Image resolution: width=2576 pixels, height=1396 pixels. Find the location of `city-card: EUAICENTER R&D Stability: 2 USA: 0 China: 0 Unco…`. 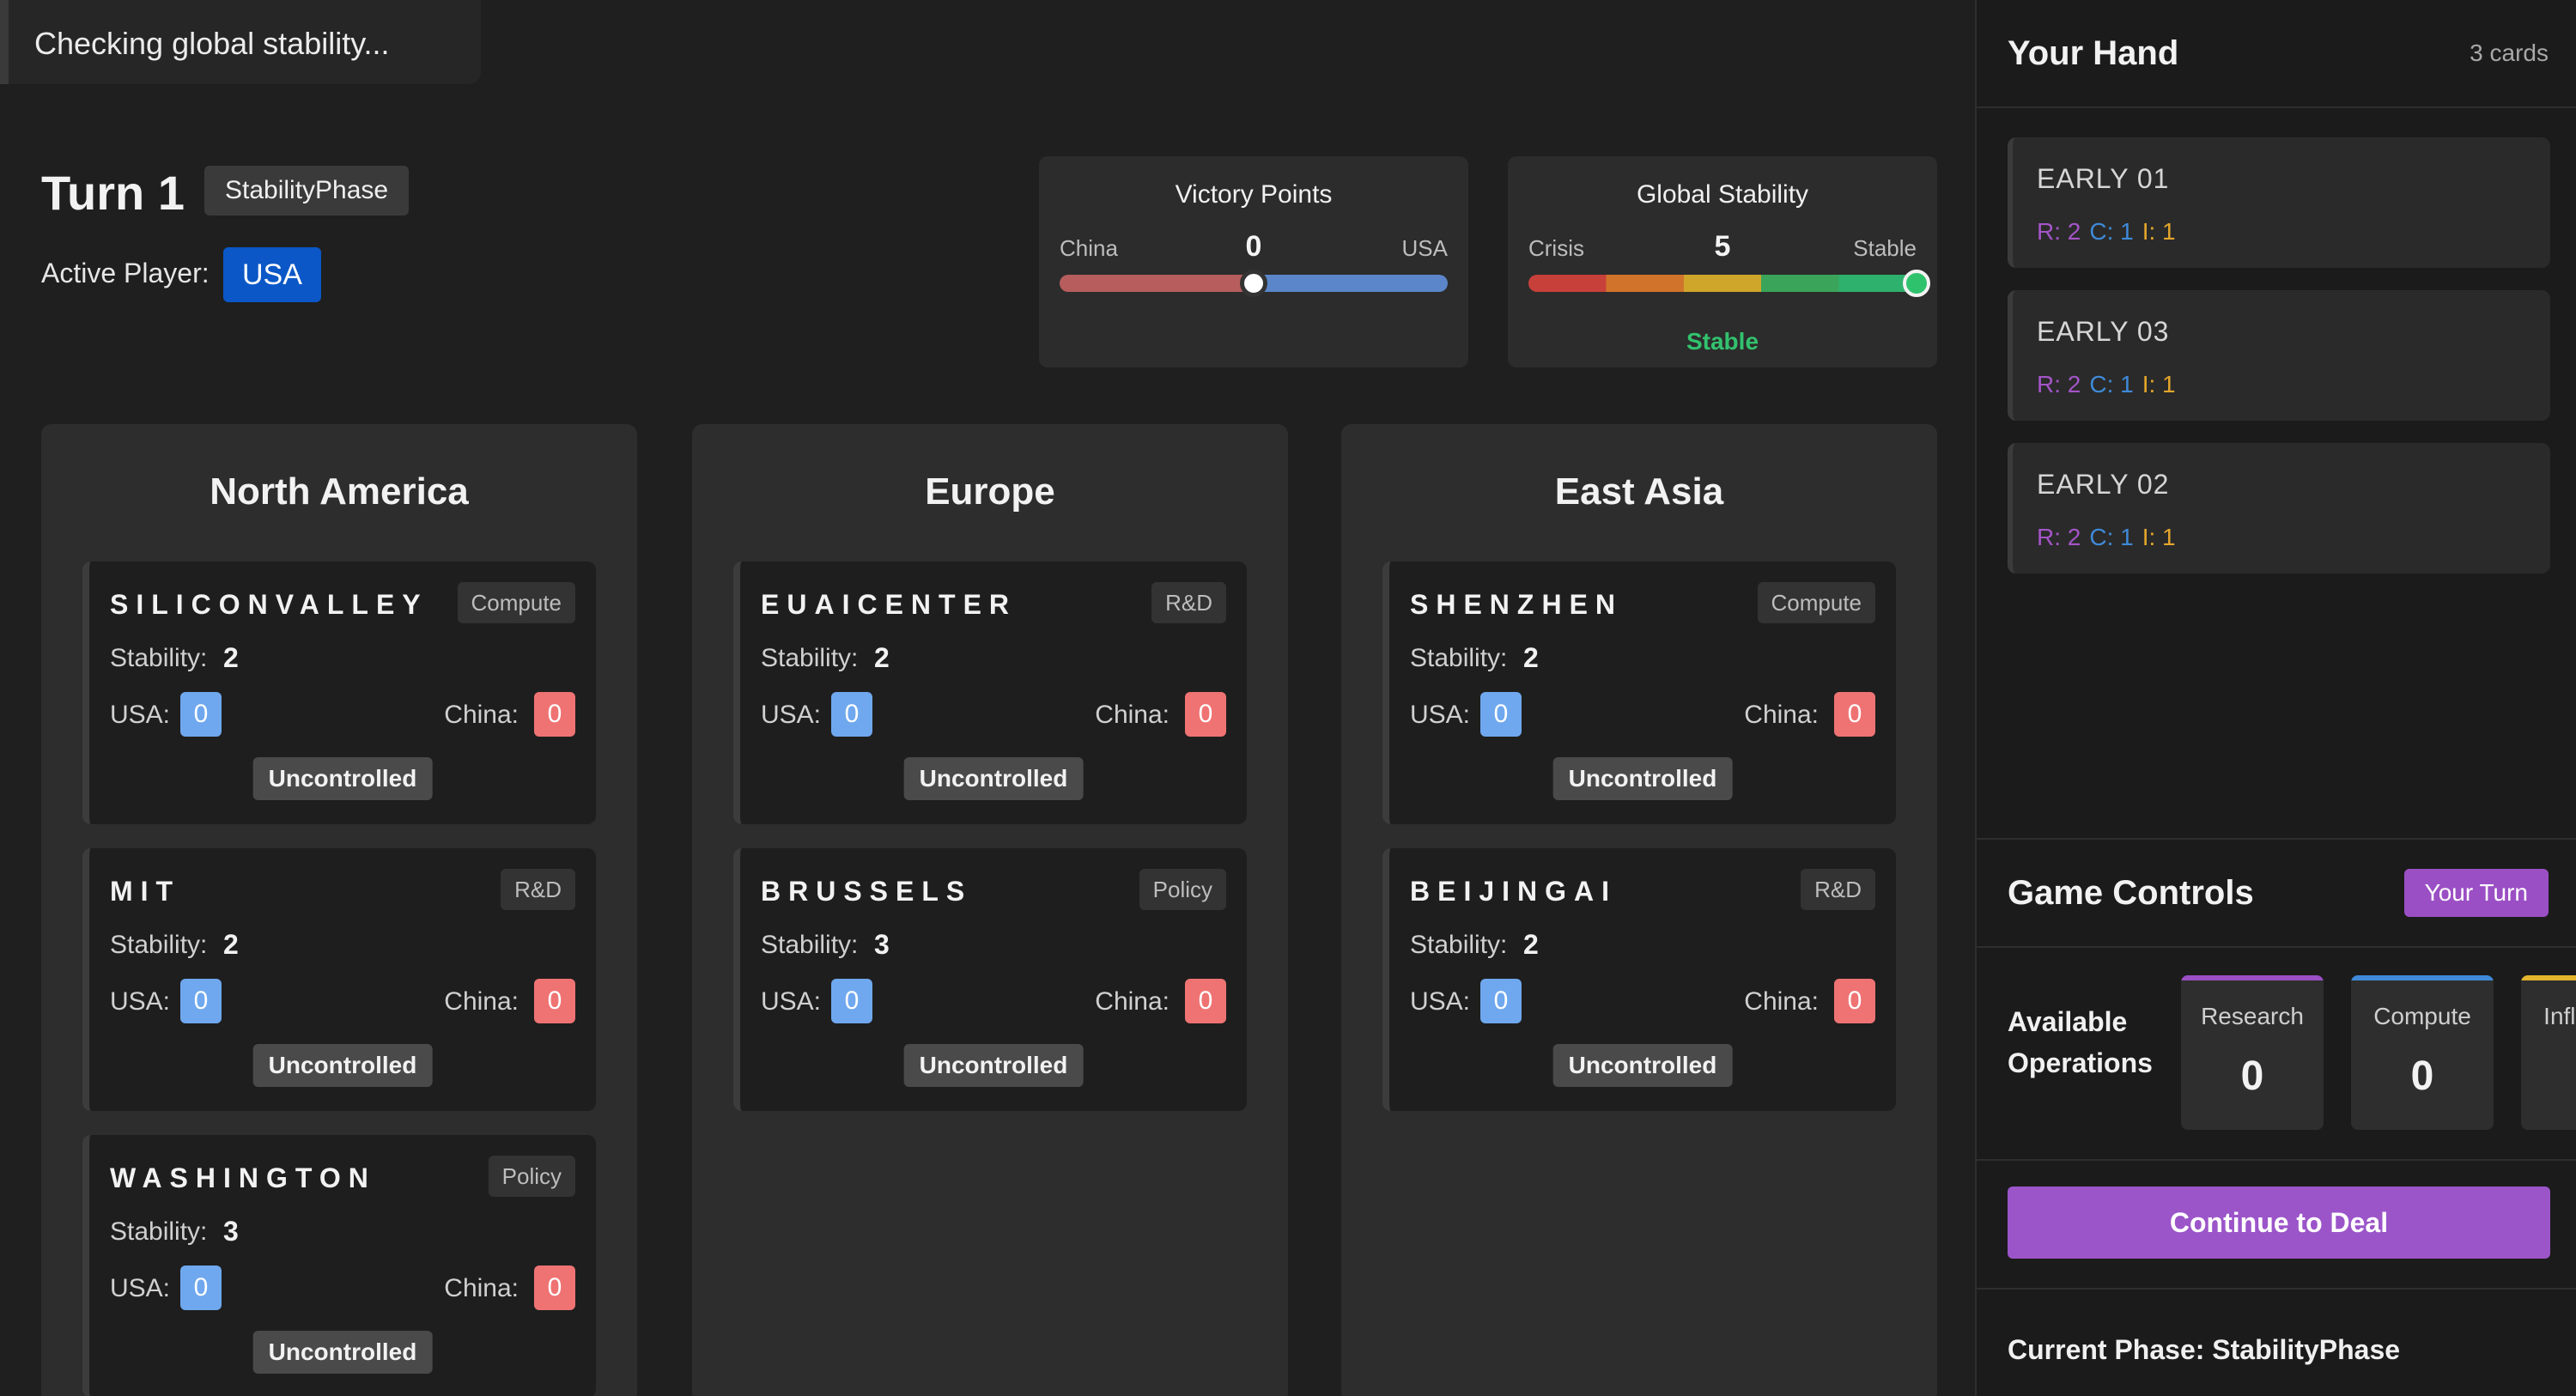

city-card: EUAICENTER R&D Stability: 2 USA: 0 China: 0 Unco… is located at coordinates (990, 692).